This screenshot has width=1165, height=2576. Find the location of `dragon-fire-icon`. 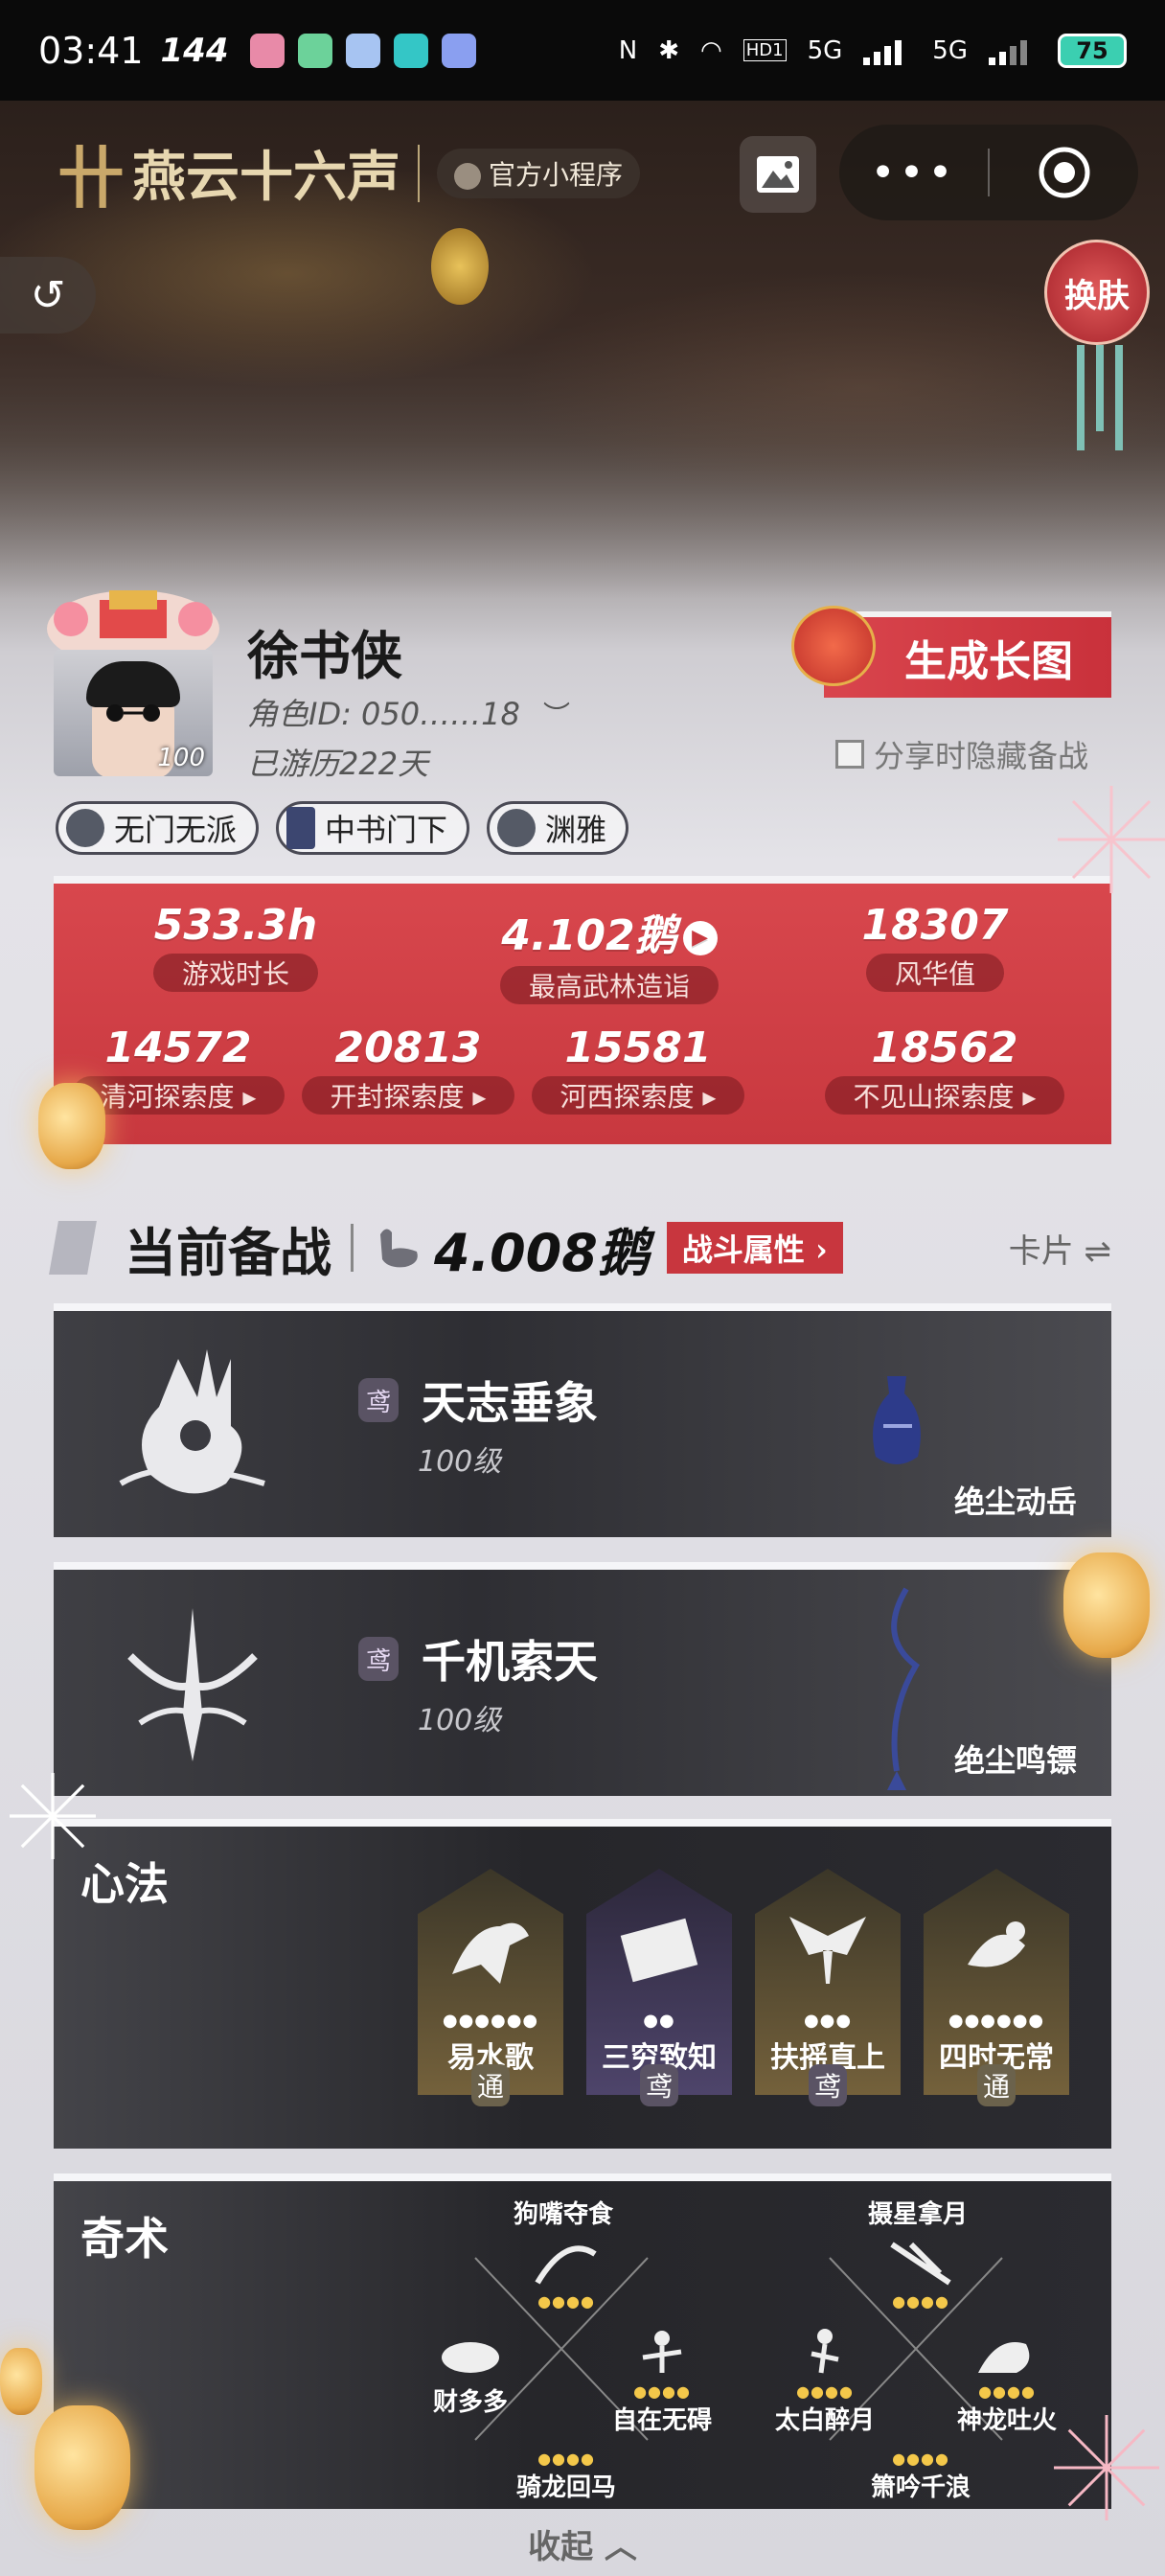

dragon-fire-icon is located at coordinates (1007, 2353).